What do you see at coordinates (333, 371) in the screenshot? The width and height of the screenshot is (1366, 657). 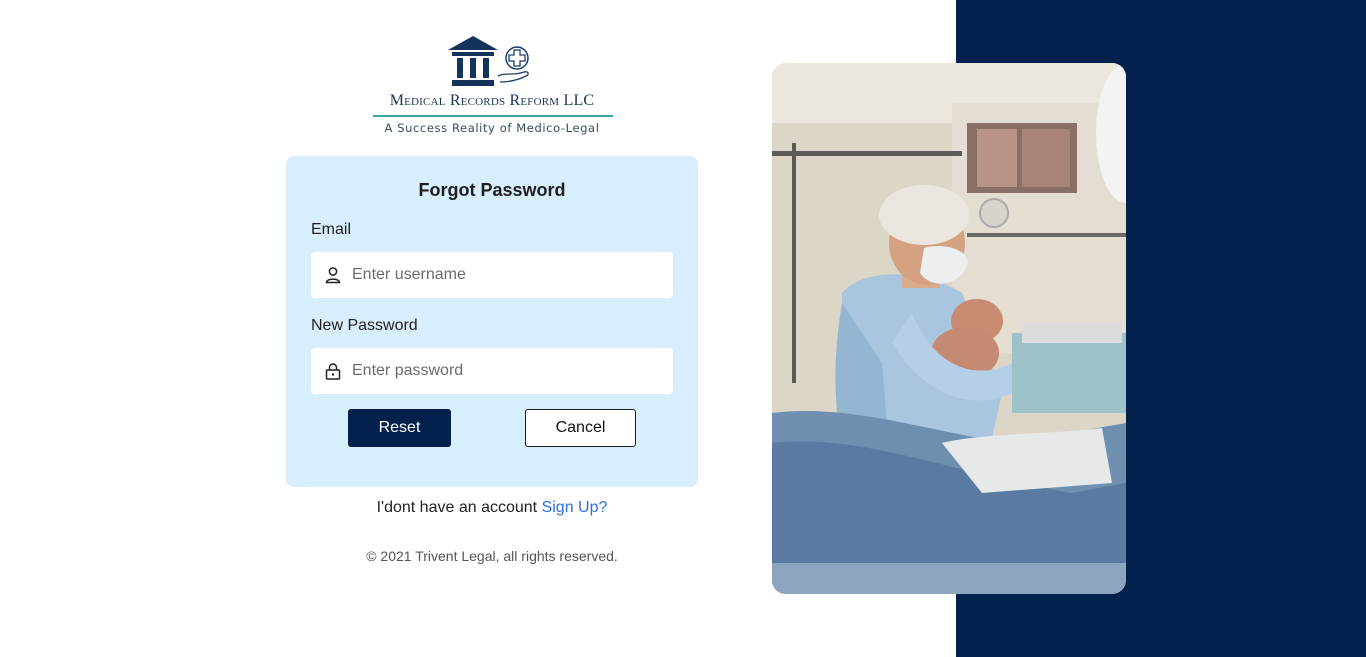 I see `lock-icon` at bounding box center [333, 371].